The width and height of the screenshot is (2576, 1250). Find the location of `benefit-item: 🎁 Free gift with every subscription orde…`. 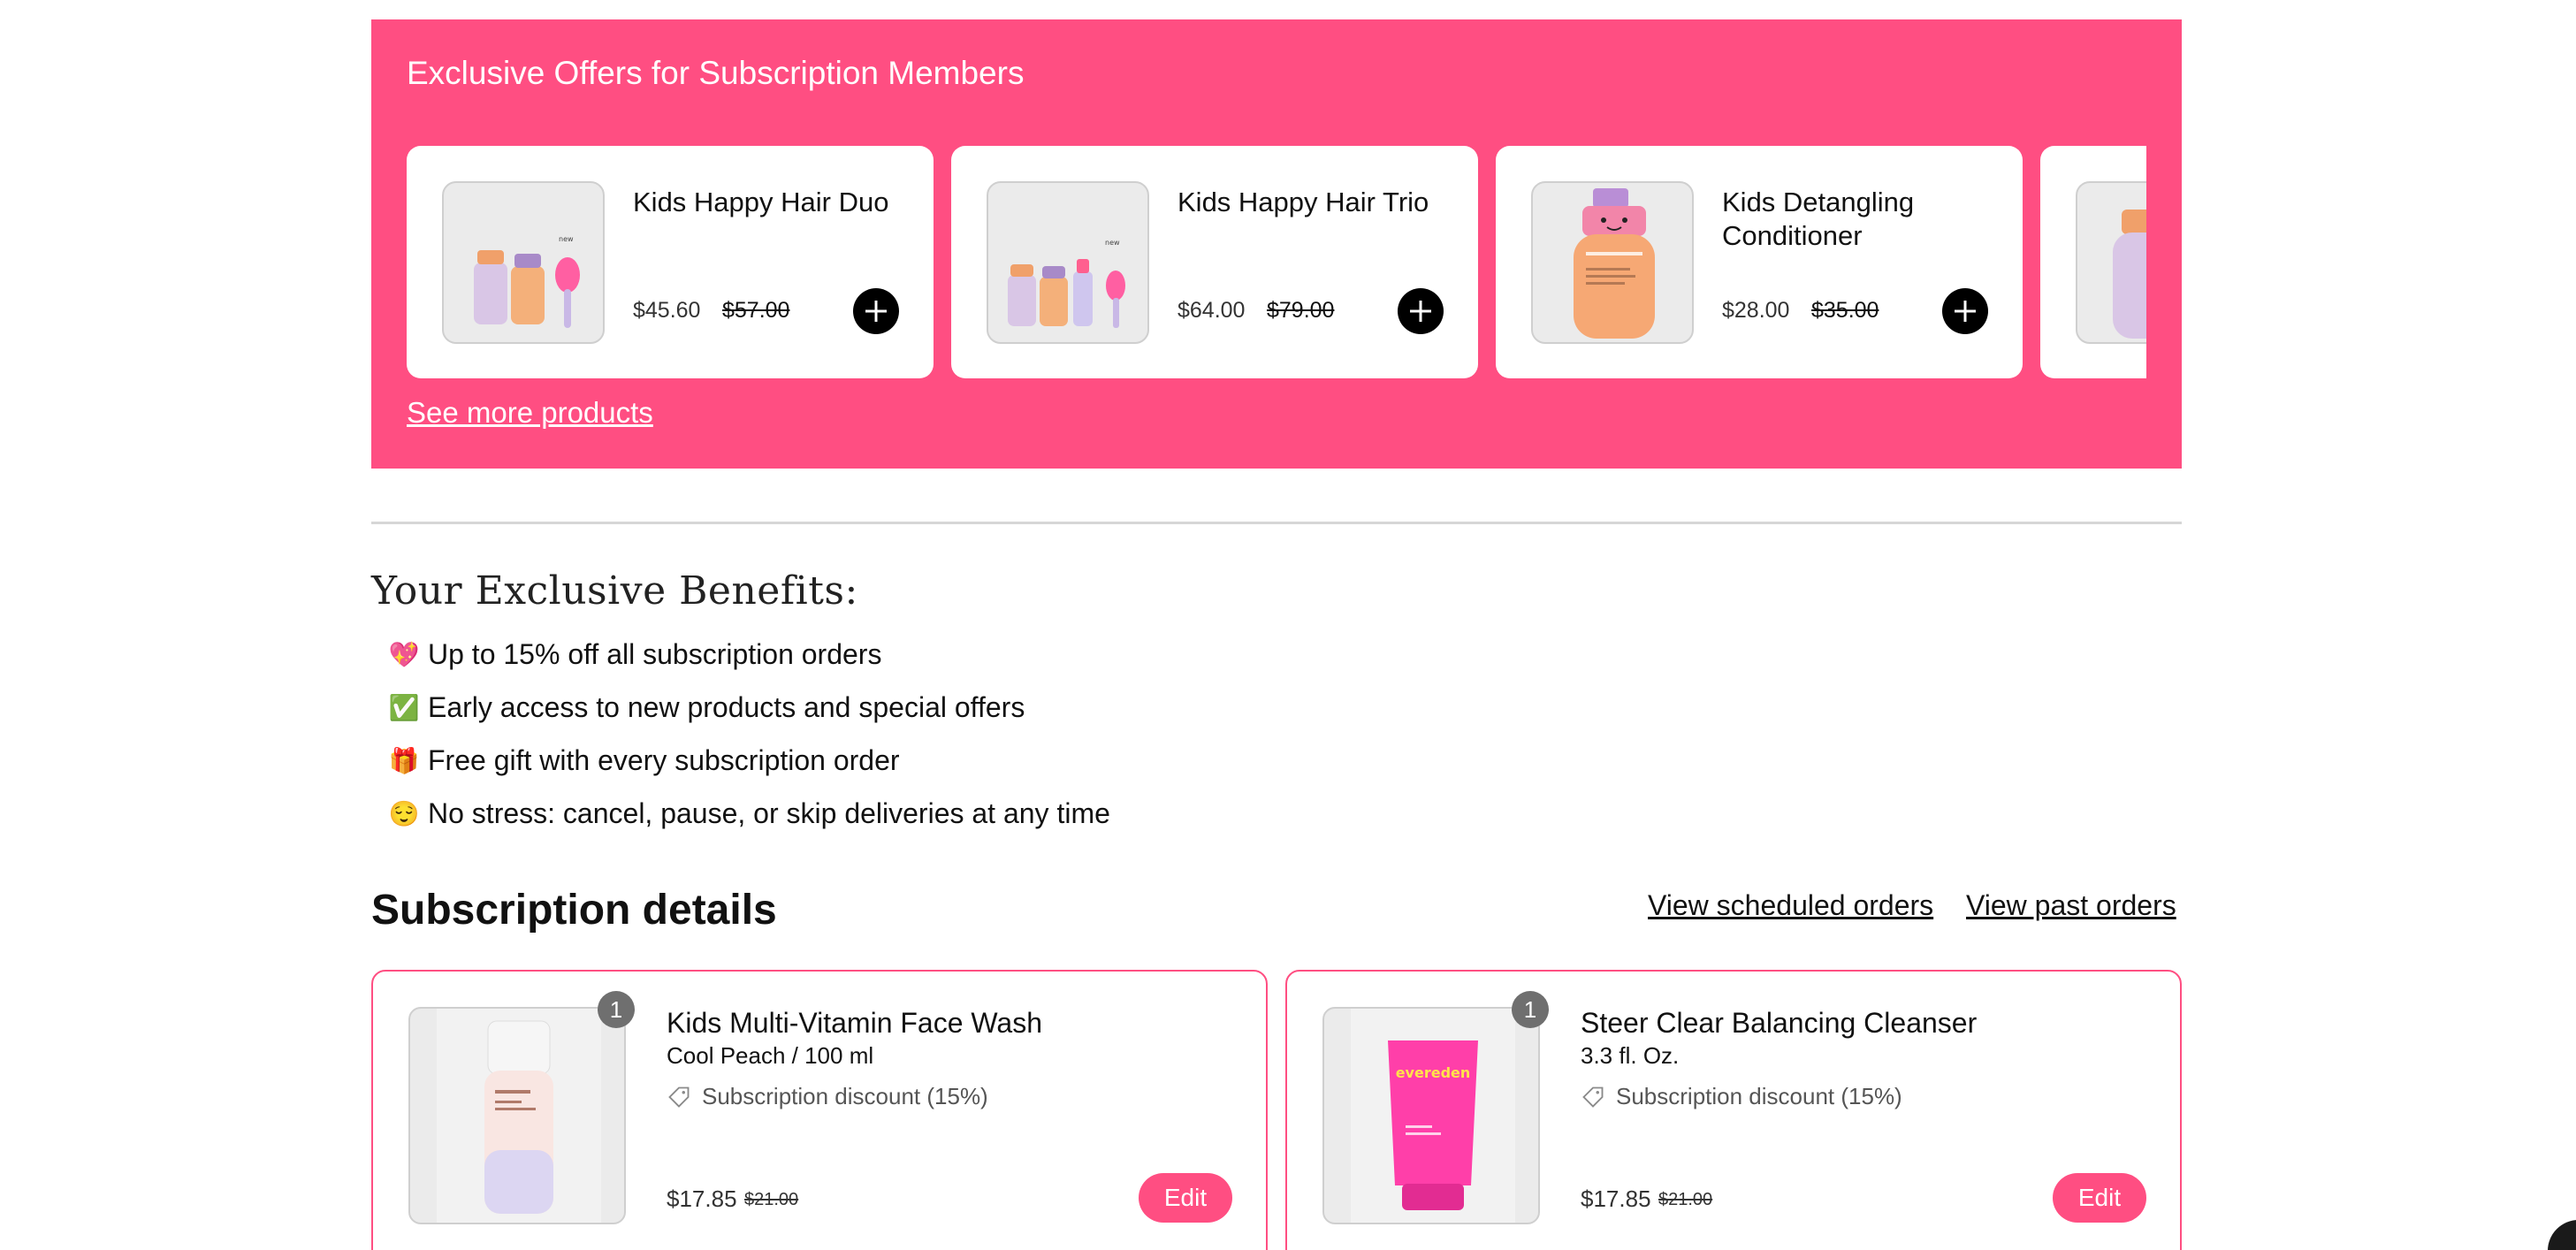

benefit-item: 🎁 Free gift with every subscription orde… is located at coordinates (643, 760).